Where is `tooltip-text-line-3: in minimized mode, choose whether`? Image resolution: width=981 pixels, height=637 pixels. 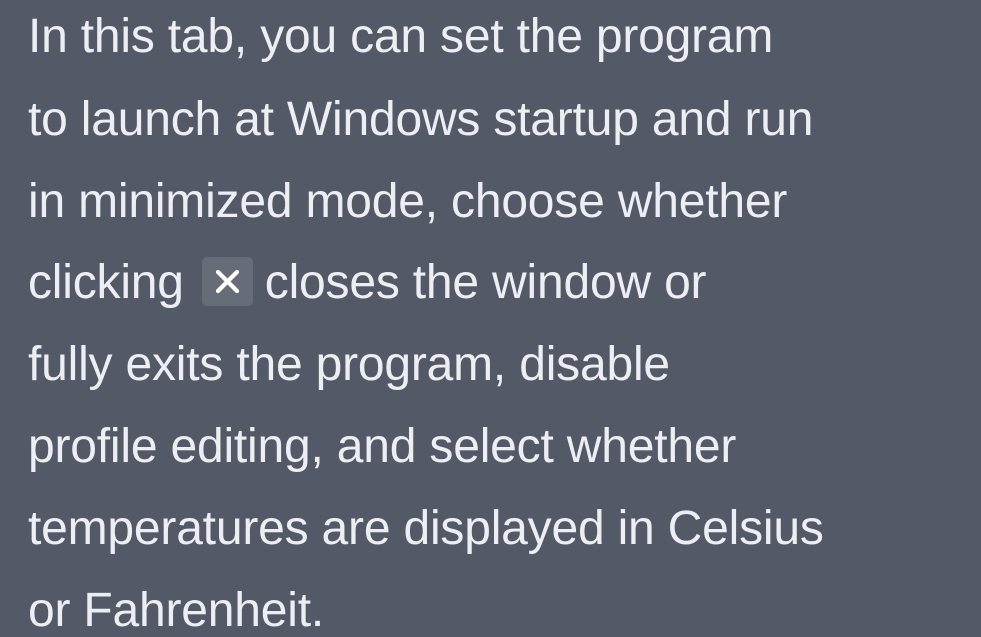
tooltip-text-line-3: in minimized mode, choose whether is located at coordinates (408, 201).